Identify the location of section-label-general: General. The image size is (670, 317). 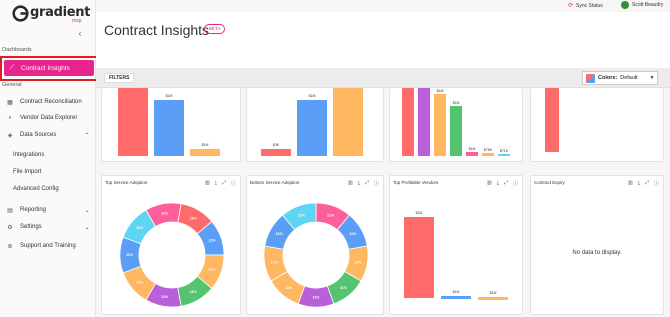
(12, 85).